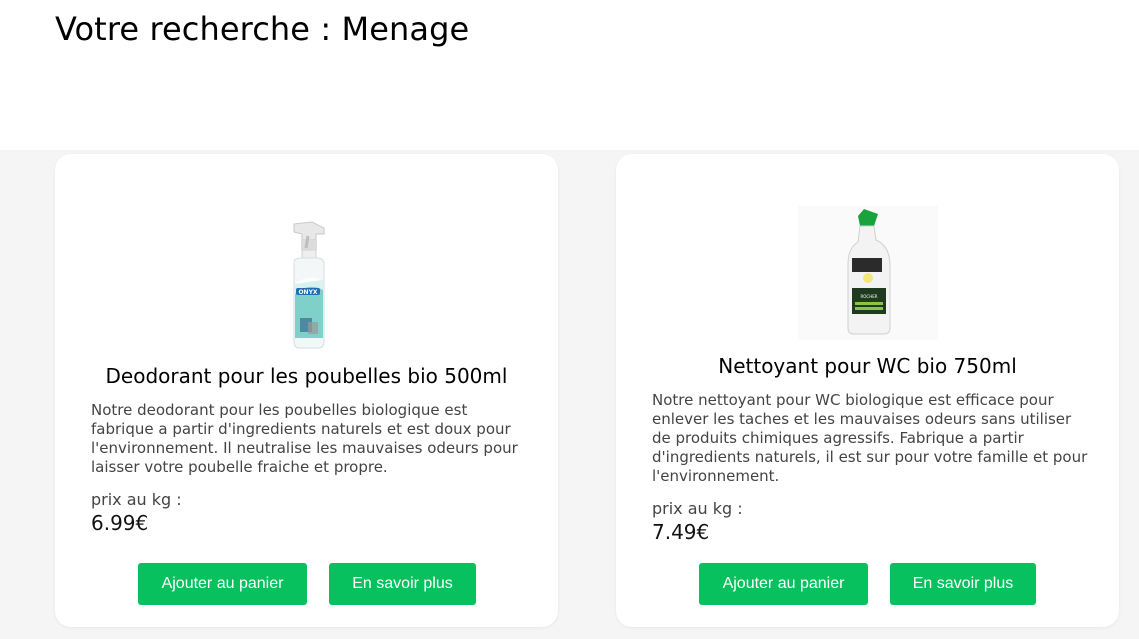 Image resolution: width=1139 pixels, height=639 pixels. Describe the element at coordinates (307, 292) in the screenshot. I see `bottle-brand-text: ONYX` at that location.